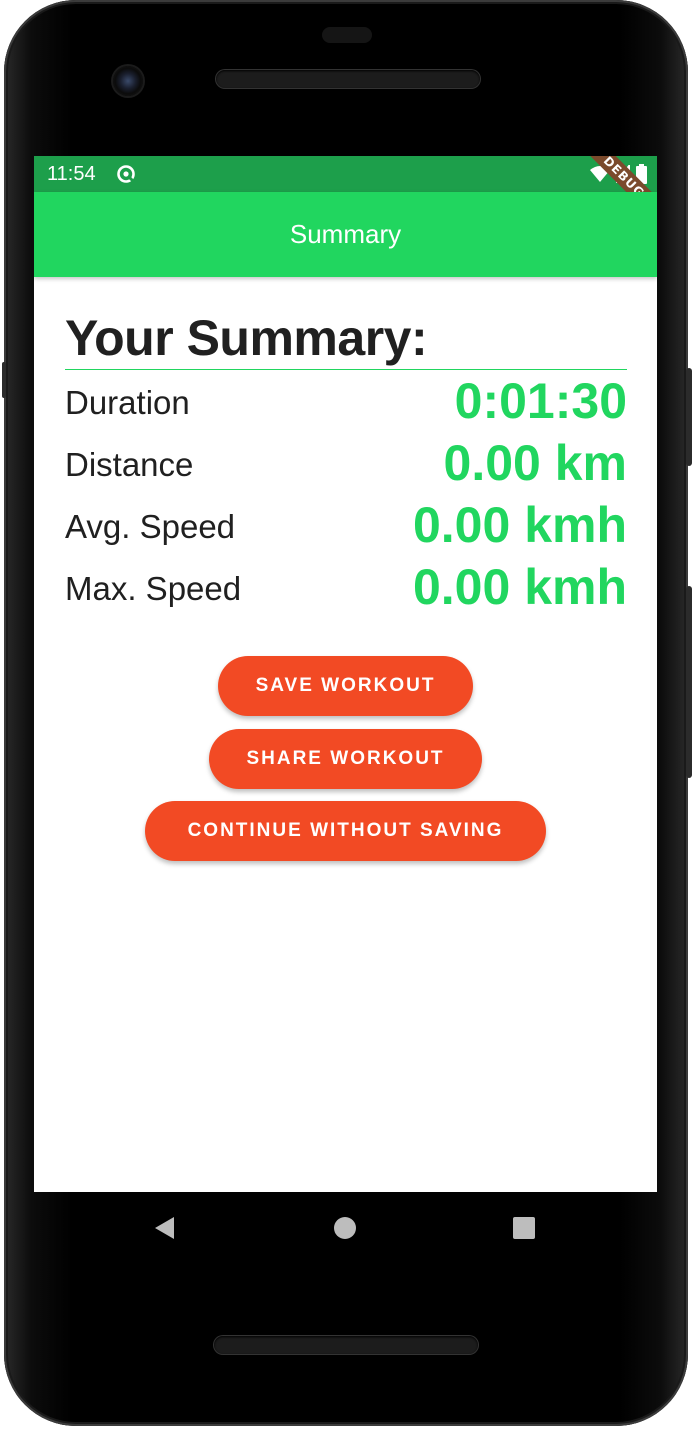 The height and width of the screenshot is (1431, 695). What do you see at coordinates (540, 401) in the screenshot?
I see `stat-value: 0:01:30` at bounding box center [540, 401].